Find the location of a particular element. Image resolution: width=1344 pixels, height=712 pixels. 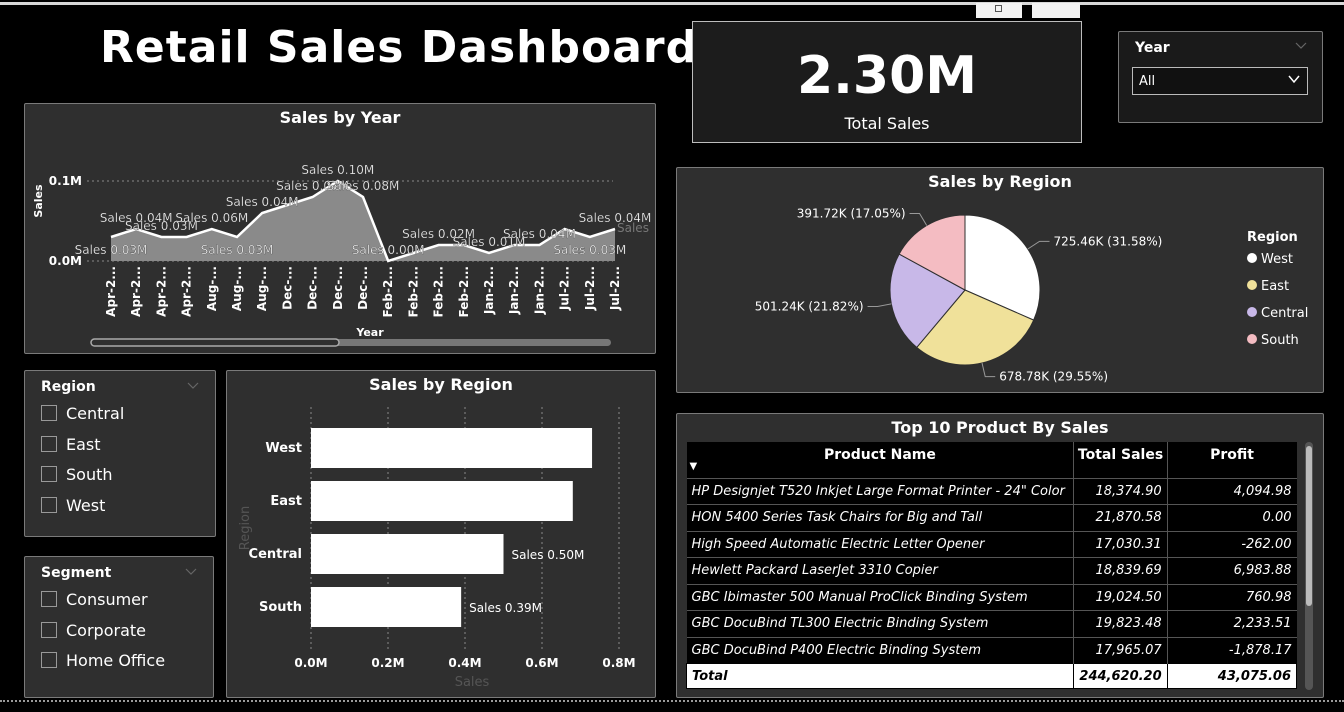

year-dropdown: All is located at coordinates (1220, 81).